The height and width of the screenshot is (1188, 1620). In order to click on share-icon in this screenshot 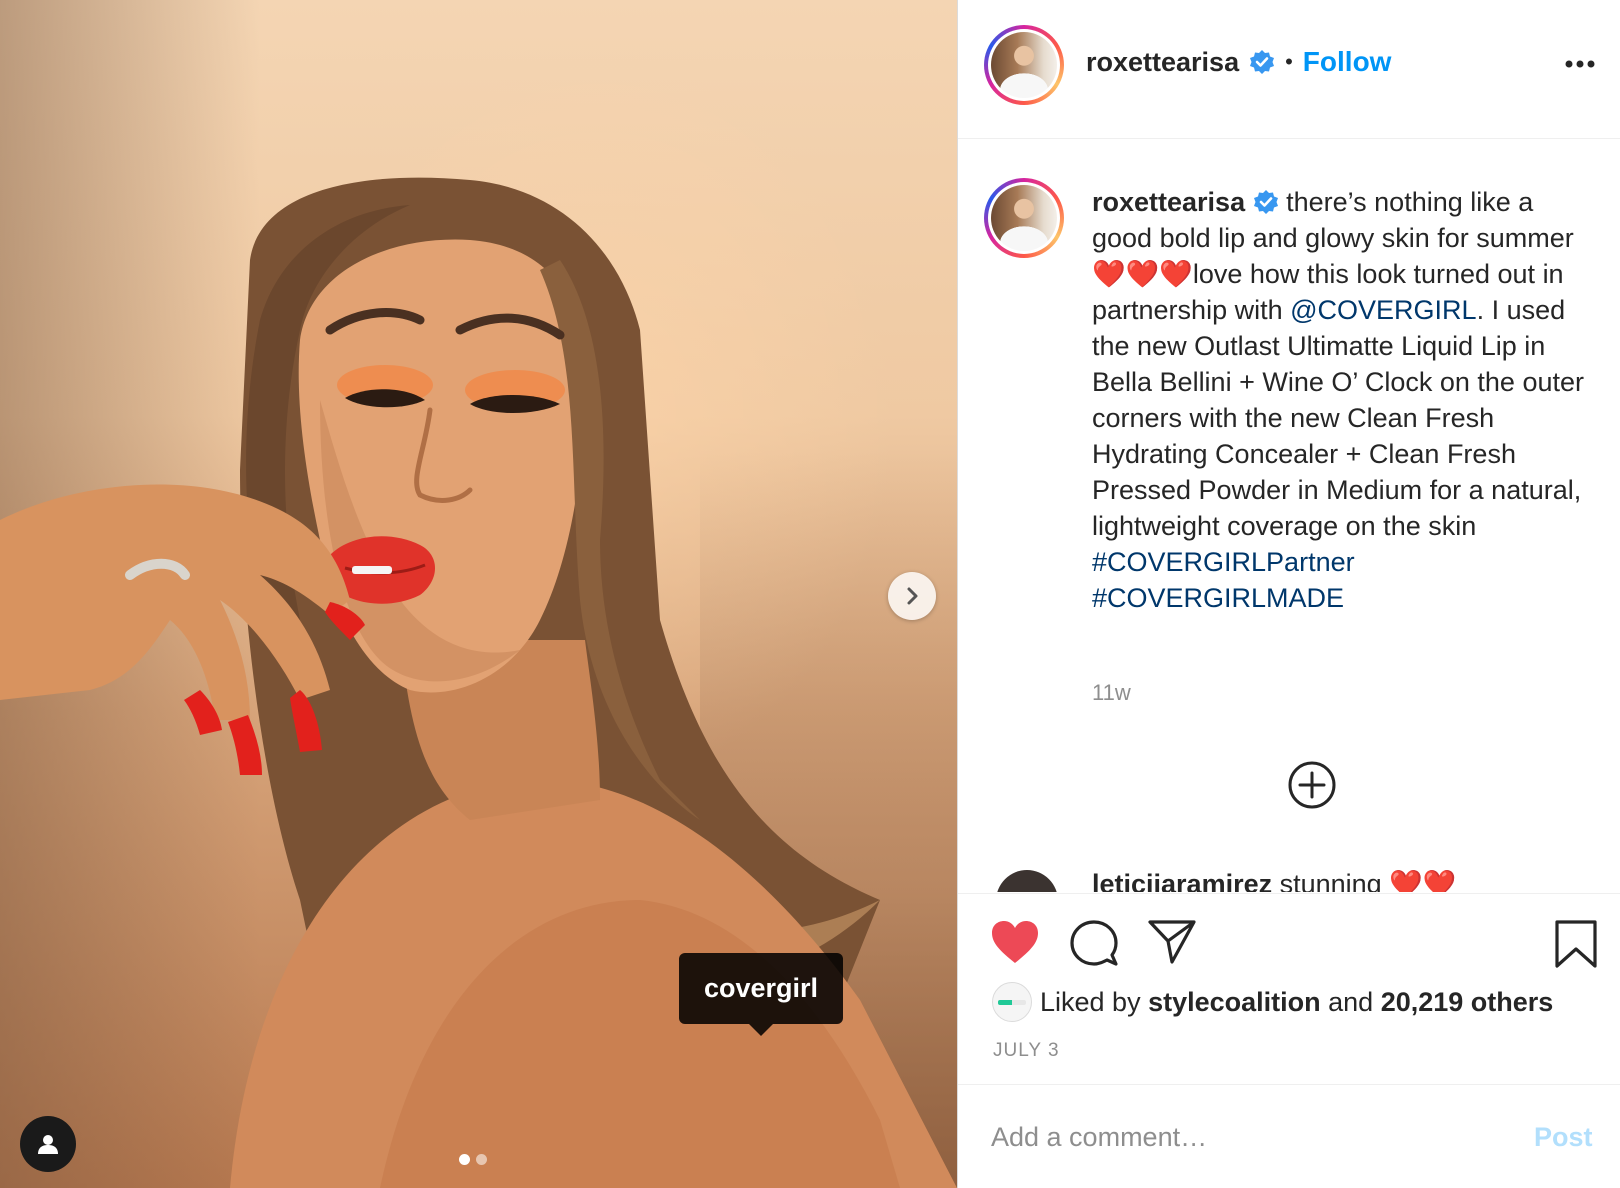, I will do `click(1172, 942)`.